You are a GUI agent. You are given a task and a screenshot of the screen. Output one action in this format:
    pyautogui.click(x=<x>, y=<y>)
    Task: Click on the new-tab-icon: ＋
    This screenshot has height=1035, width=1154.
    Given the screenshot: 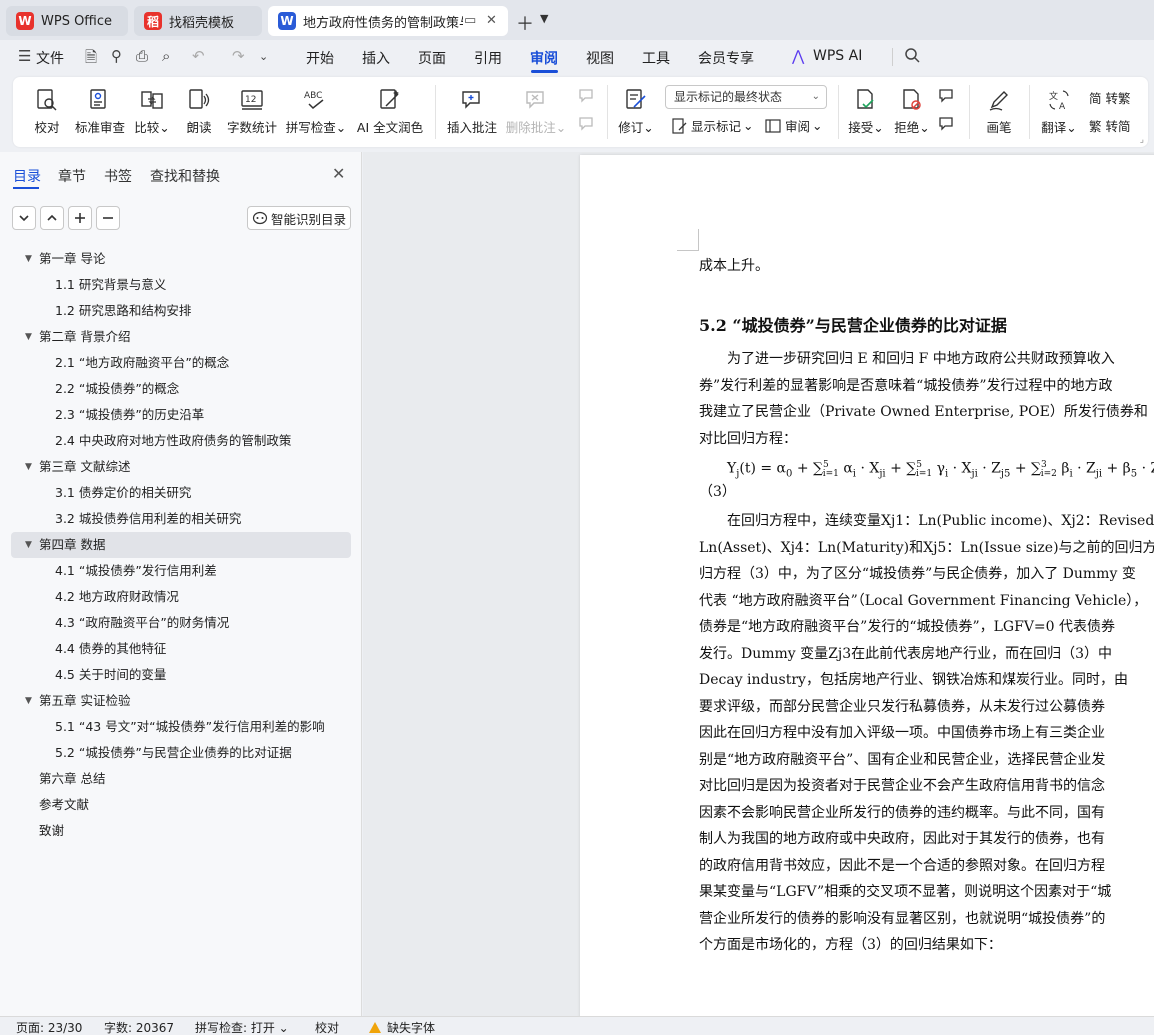 What is the action you would take?
    pyautogui.click(x=525, y=23)
    